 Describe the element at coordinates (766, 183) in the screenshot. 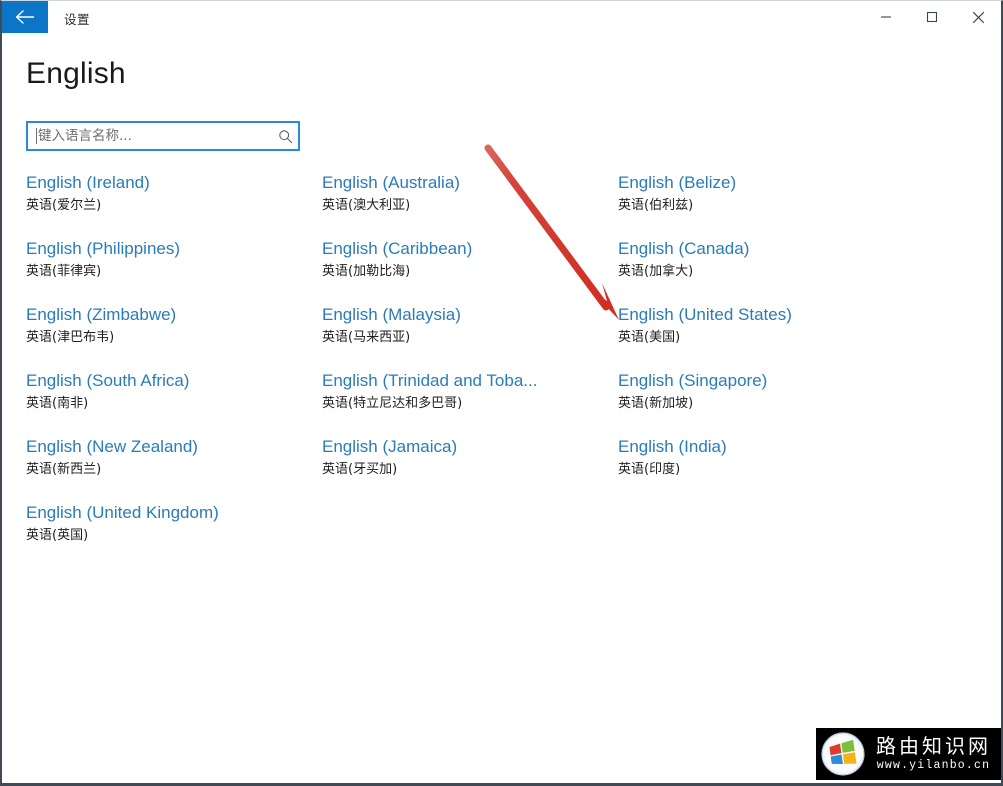

I see `language-name: English (Belize)` at that location.